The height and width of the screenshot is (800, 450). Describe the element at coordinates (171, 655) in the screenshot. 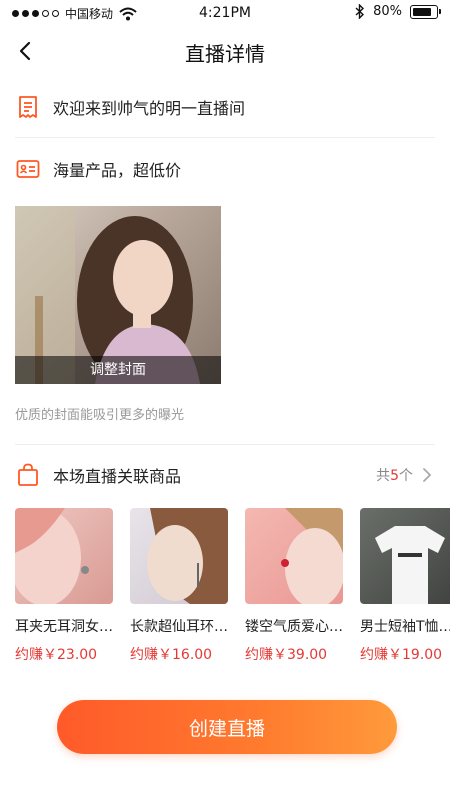

I see `product-earning: 约赚￥16.00` at that location.